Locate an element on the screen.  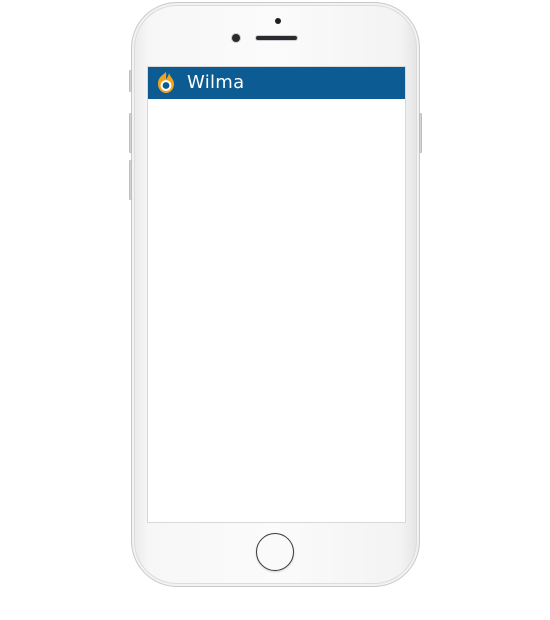
power-button is located at coordinates (420, 133).